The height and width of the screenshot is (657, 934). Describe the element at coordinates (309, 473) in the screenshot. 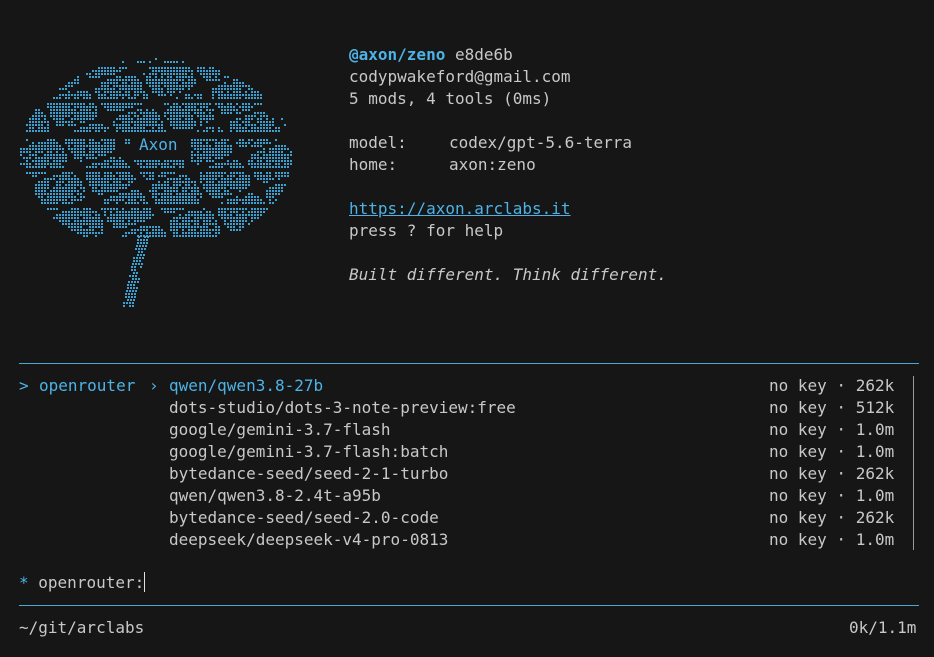

I see `model-name: bytedance-seed/seed-2-1-turbo` at that location.